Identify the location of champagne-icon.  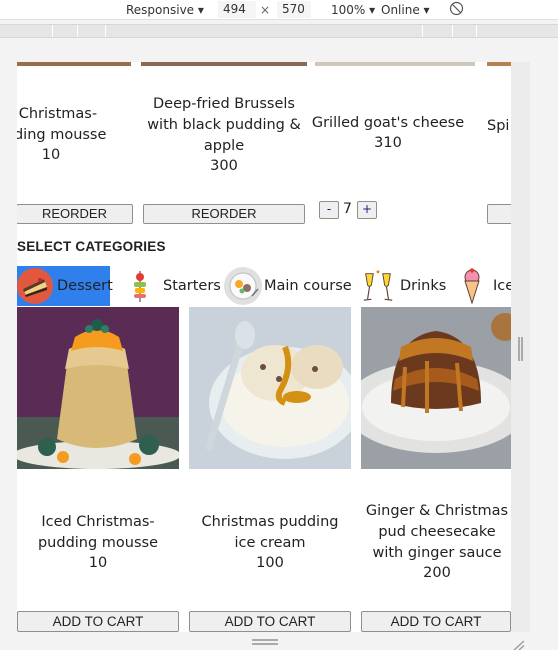
(378, 286).